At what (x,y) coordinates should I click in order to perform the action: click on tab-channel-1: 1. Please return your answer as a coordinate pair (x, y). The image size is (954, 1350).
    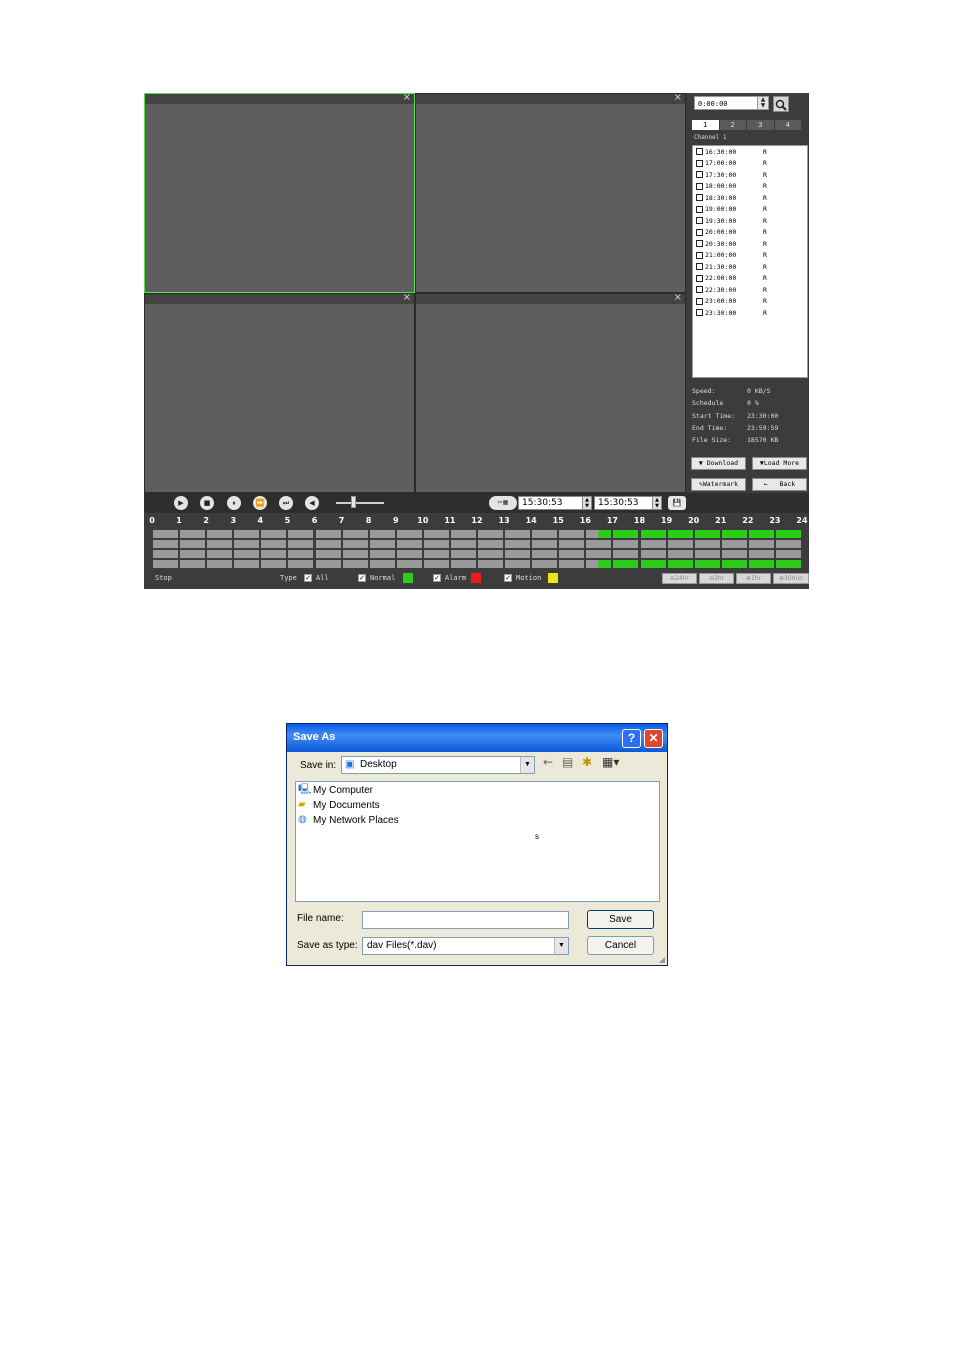
    Looking at the image, I should click on (705, 125).